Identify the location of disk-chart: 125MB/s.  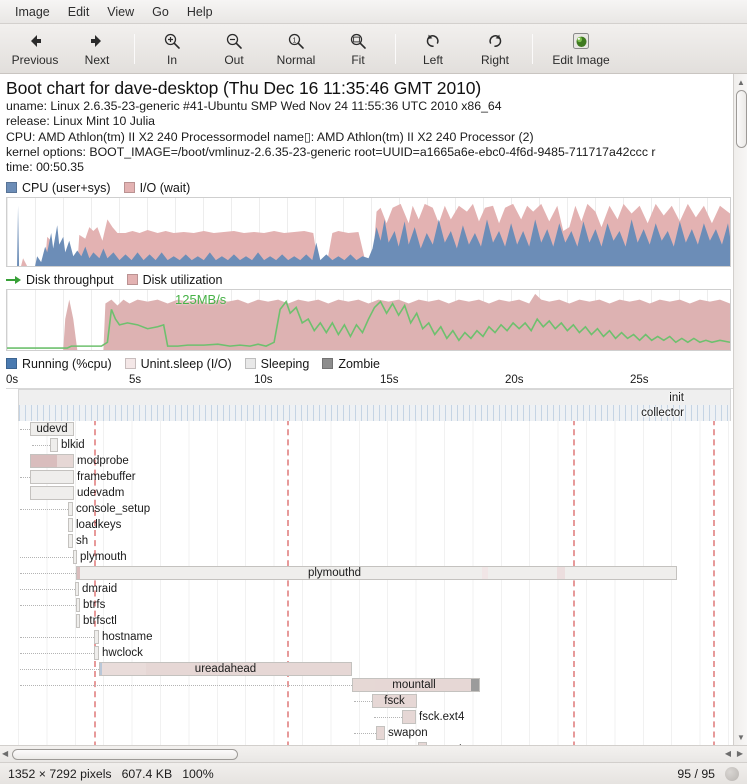
(368, 320).